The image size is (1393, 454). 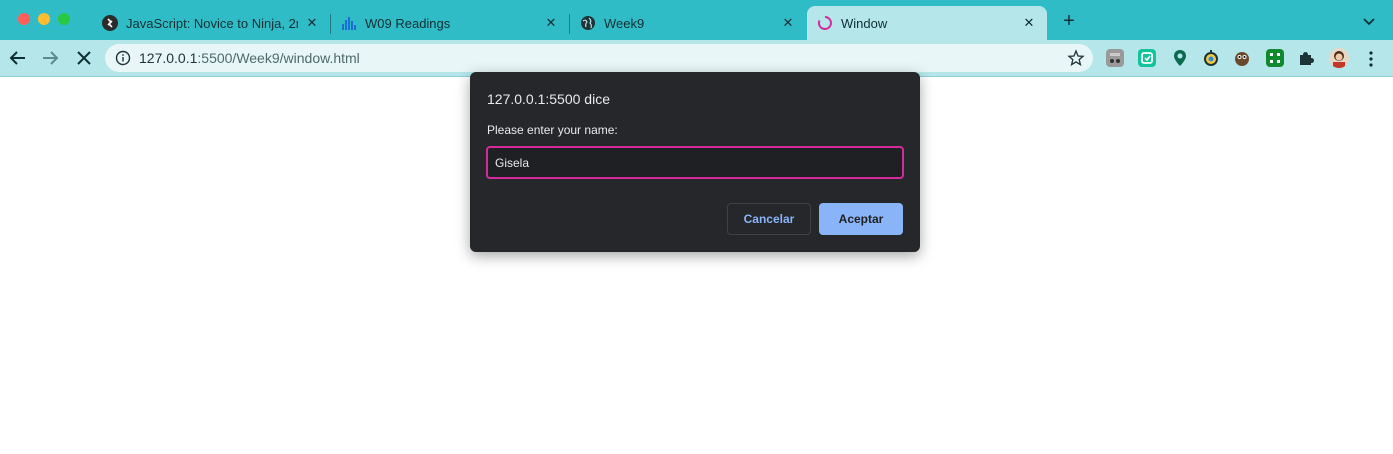 What do you see at coordinates (1339, 58) in the screenshot?
I see `profile-avatar` at bounding box center [1339, 58].